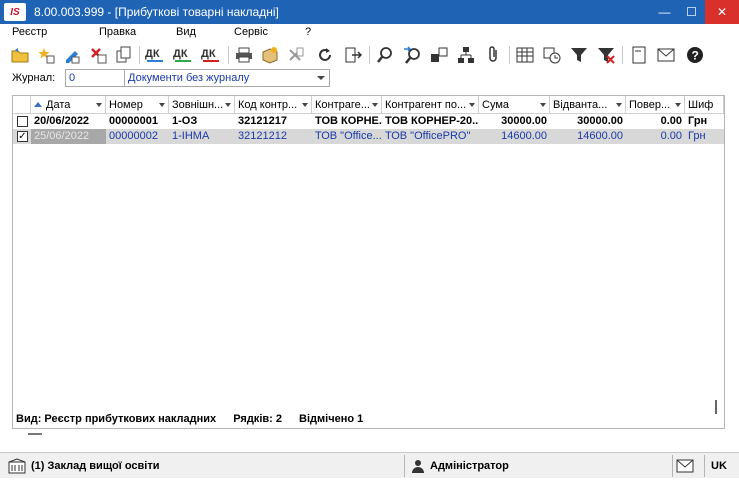 The width and height of the screenshot is (739, 482). I want to click on user-section: Адміністратор, so click(460, 466).